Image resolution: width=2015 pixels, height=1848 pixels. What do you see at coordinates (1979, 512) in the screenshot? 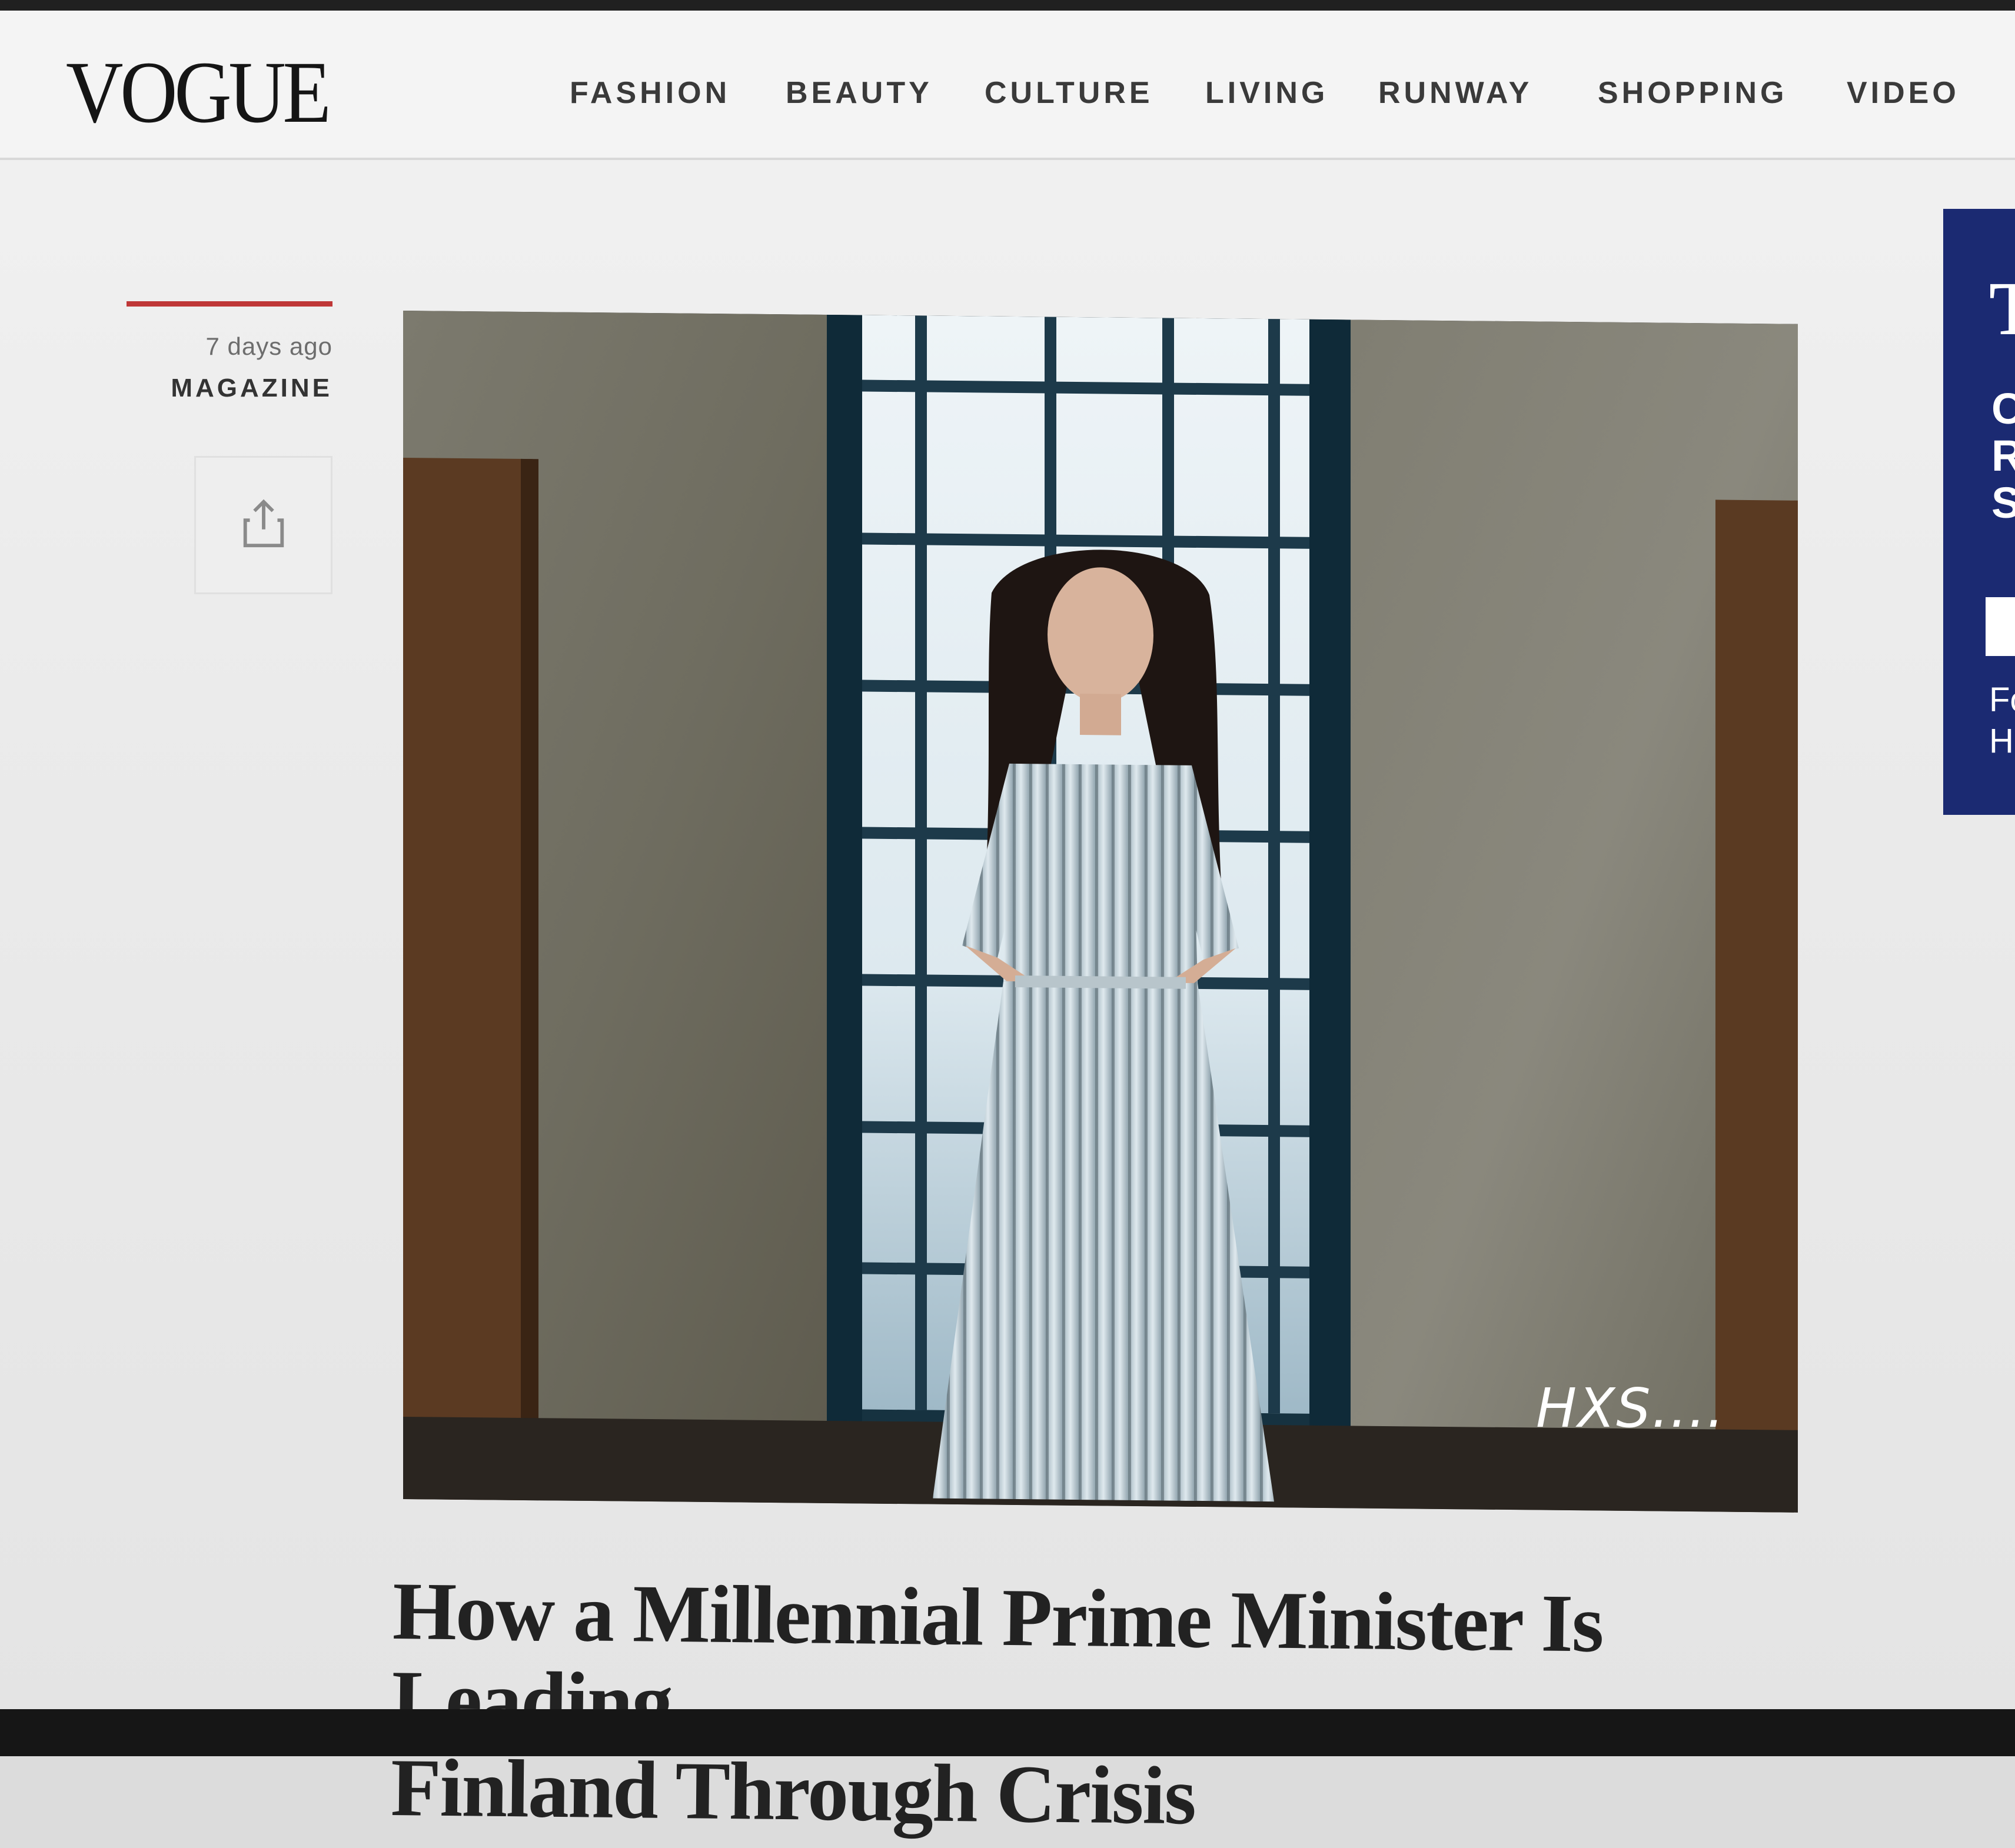
I see `sidebar-promo-card: T C R S Fo Ho` at bounding box center [1979, 512].